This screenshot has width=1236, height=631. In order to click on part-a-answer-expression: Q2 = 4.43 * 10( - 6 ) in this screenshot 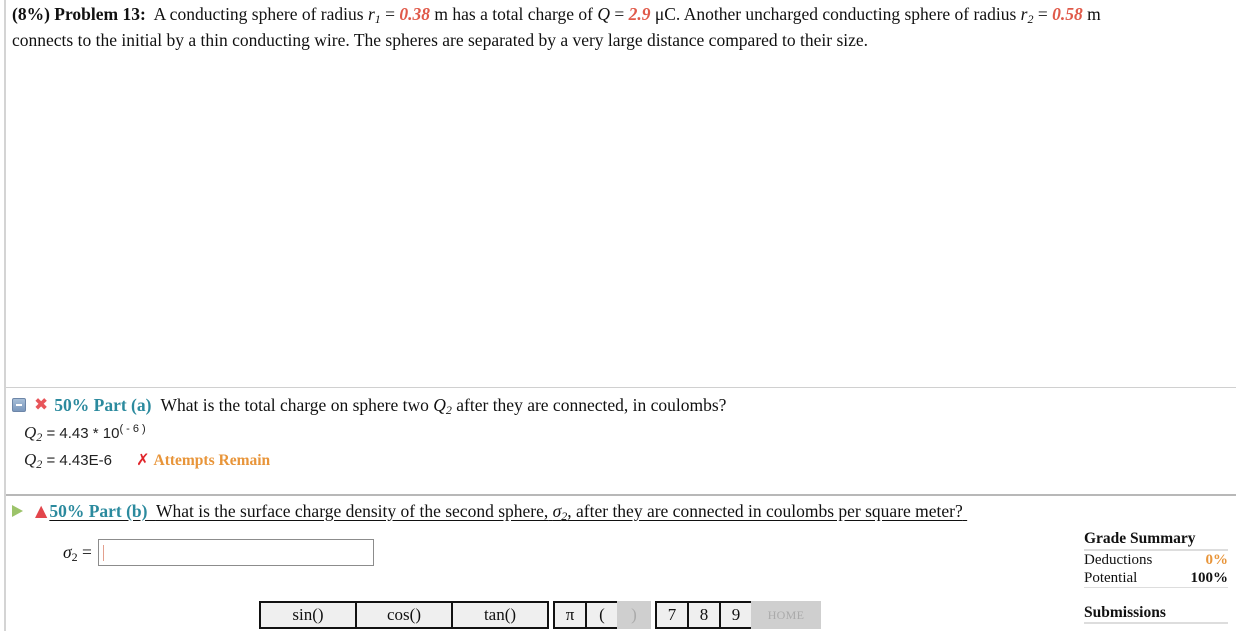, I will do `click(85, 433)`.